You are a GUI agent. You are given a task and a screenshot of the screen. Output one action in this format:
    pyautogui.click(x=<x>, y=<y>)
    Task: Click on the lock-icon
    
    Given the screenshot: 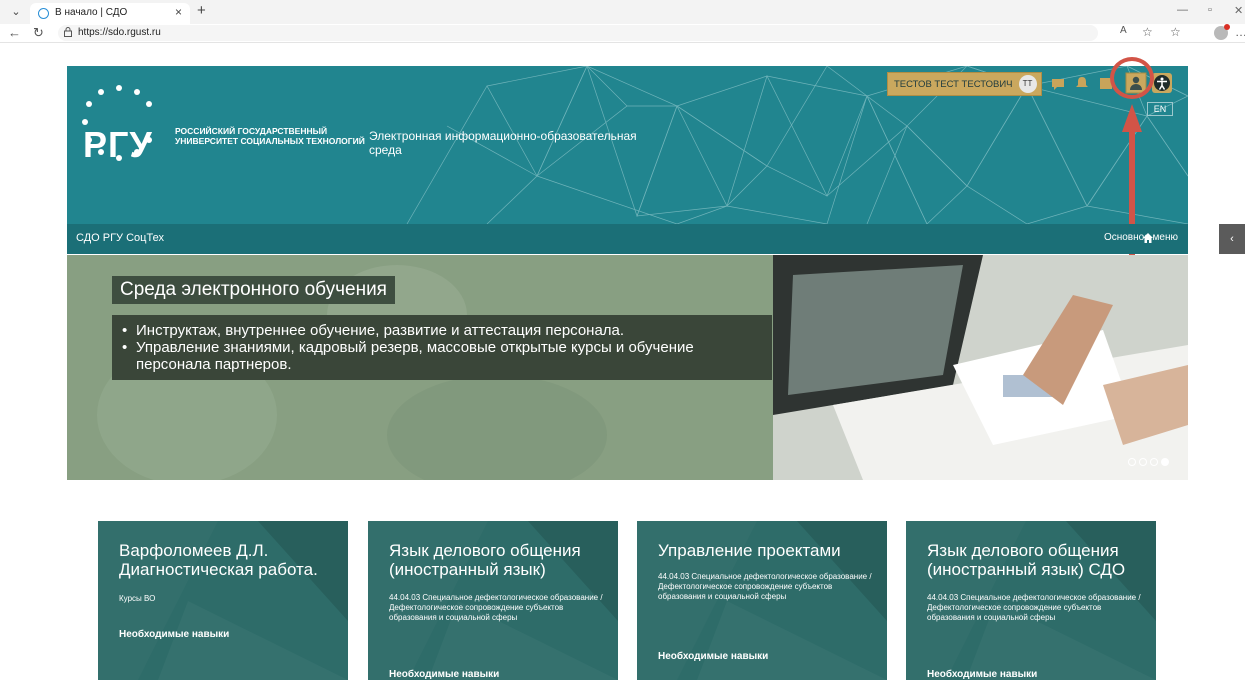 What is the action you would take?
    pyautogui.click(x=68, y=32)
    